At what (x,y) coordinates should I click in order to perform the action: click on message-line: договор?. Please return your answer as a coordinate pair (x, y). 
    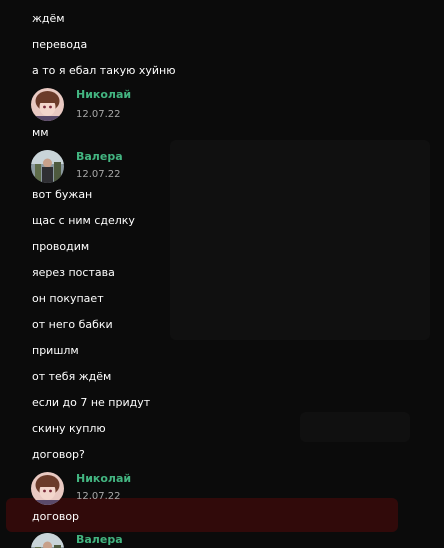
    Looking at the image, I should click on (58, 454).